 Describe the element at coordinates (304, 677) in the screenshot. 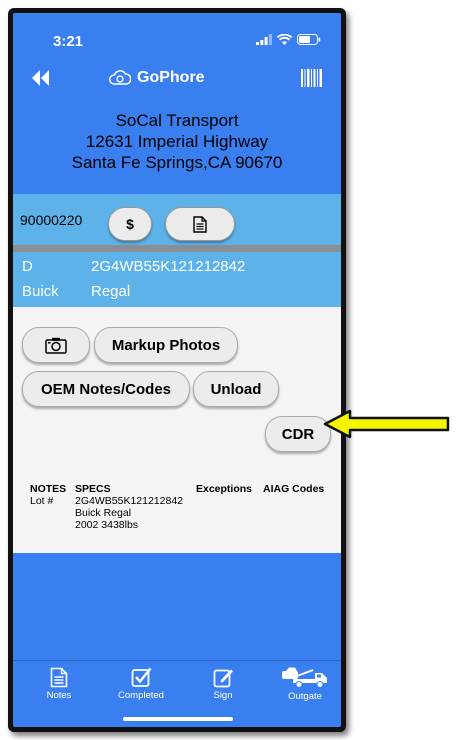

I see `tow-truck-icon` at that location.